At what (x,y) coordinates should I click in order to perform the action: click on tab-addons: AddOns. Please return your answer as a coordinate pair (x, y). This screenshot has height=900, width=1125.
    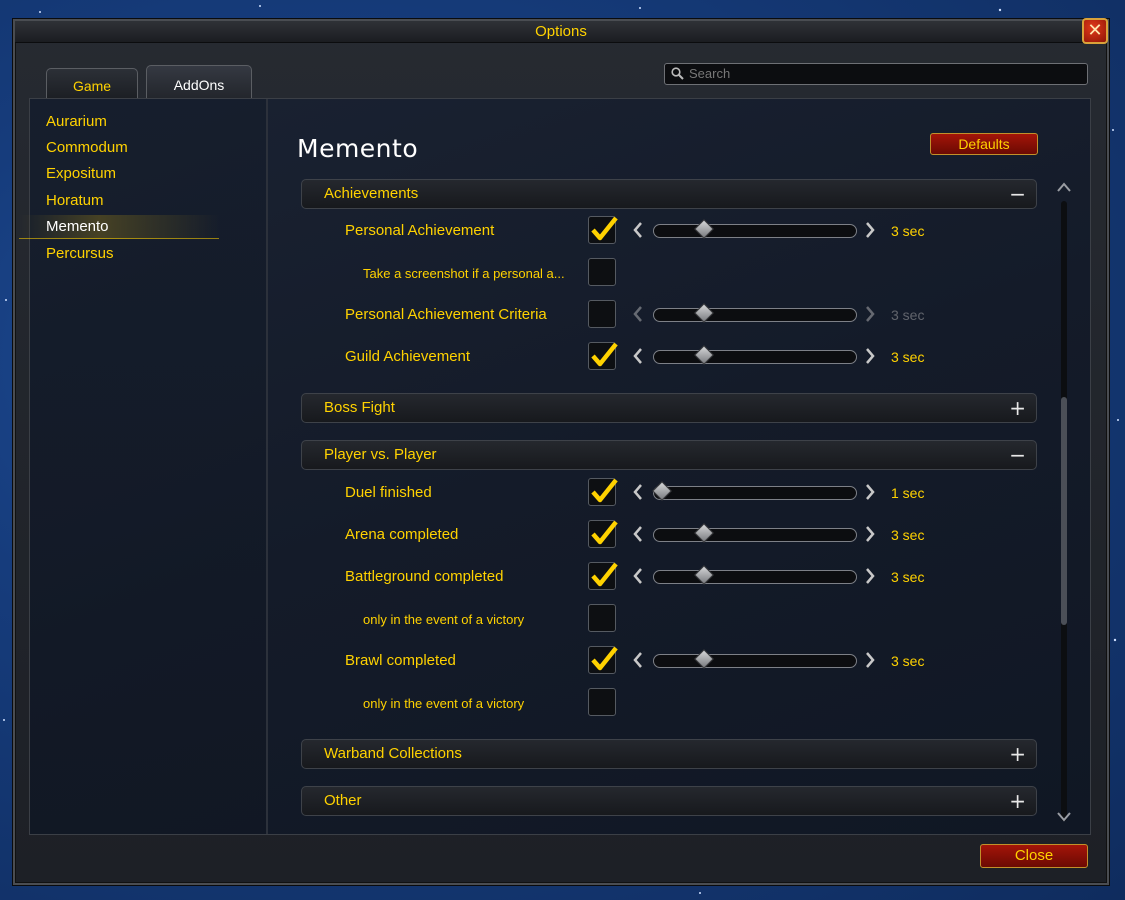
    Looking at the image, I should click on (199, 81).